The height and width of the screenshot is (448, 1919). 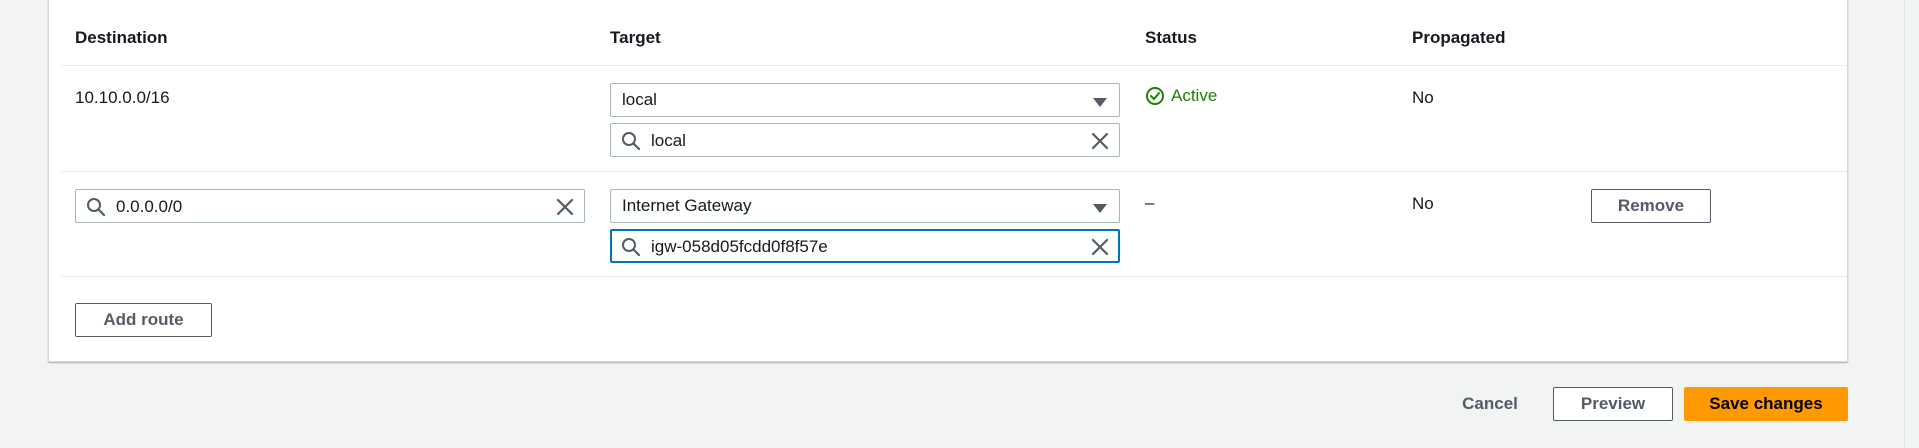 What do you see at coordinates (330, 206) in the screenshot?
I see `destination-search-input-2: 0.0.0.0/0` at bounding box center [330, 206].